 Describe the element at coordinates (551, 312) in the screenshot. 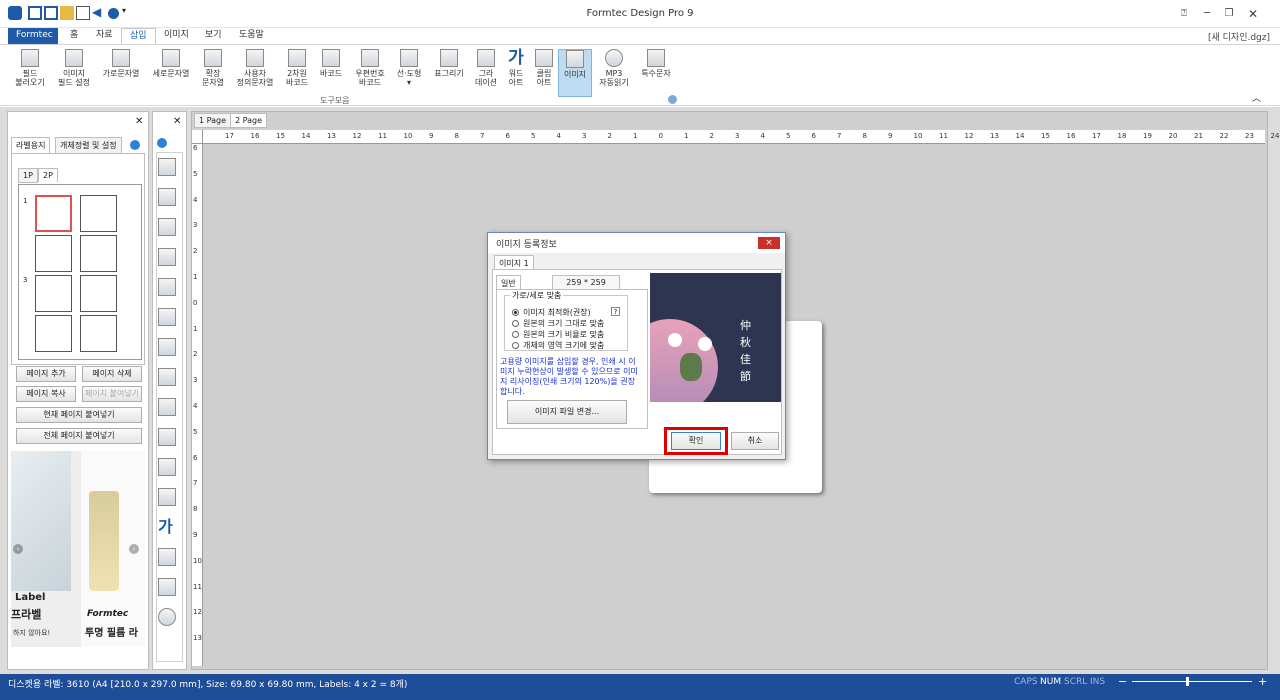

I see `fit-option-optimize: 이미지 최적화(권장)` at that location.